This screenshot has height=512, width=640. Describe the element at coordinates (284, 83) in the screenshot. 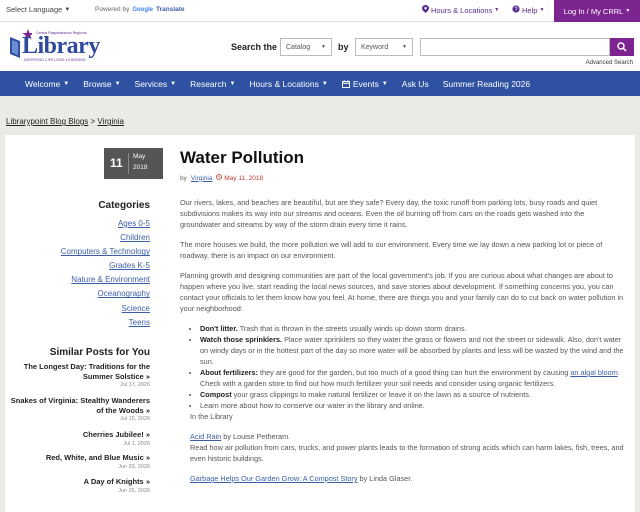

I see `nav-label: Hours & Locations` at that location.